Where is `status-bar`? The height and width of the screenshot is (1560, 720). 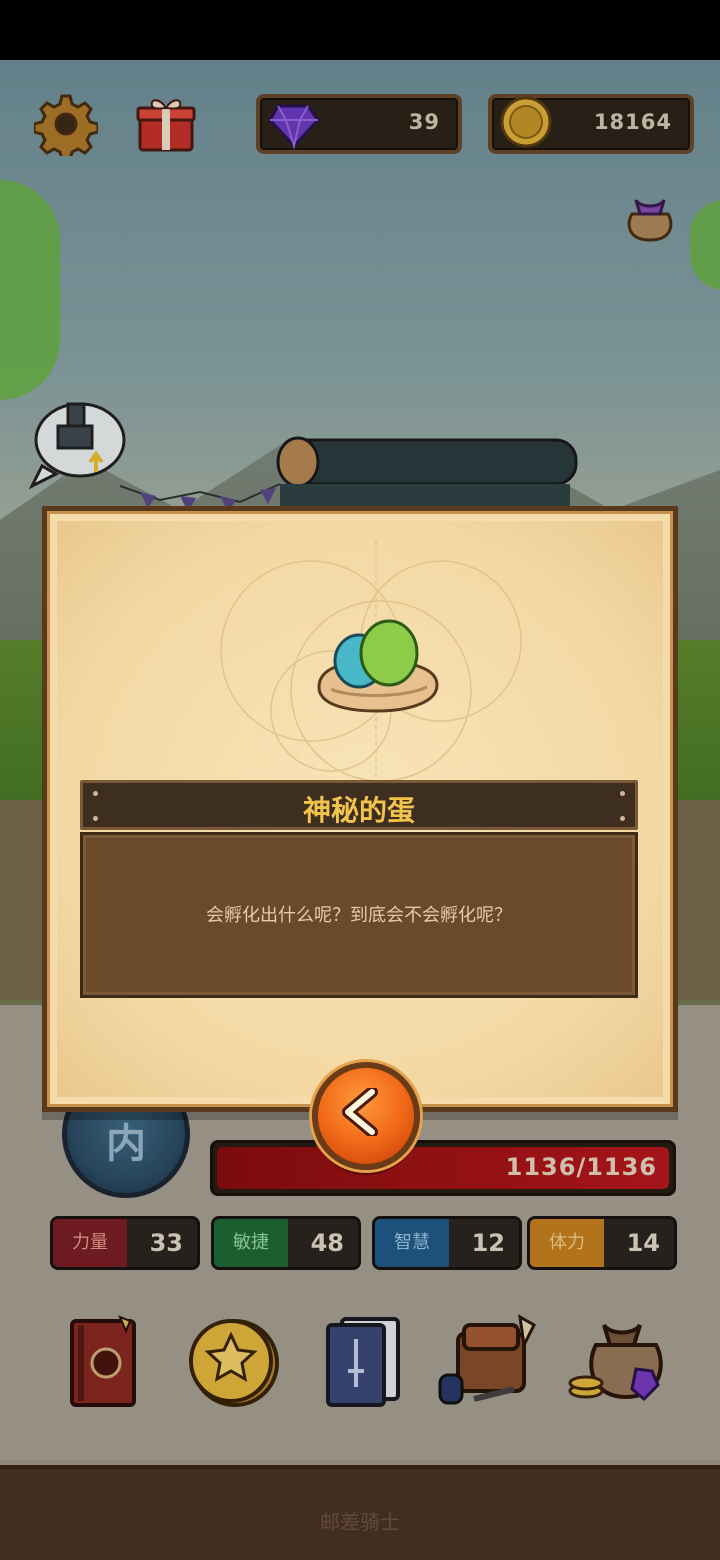 status-bar is located at coordinates (360, 30).